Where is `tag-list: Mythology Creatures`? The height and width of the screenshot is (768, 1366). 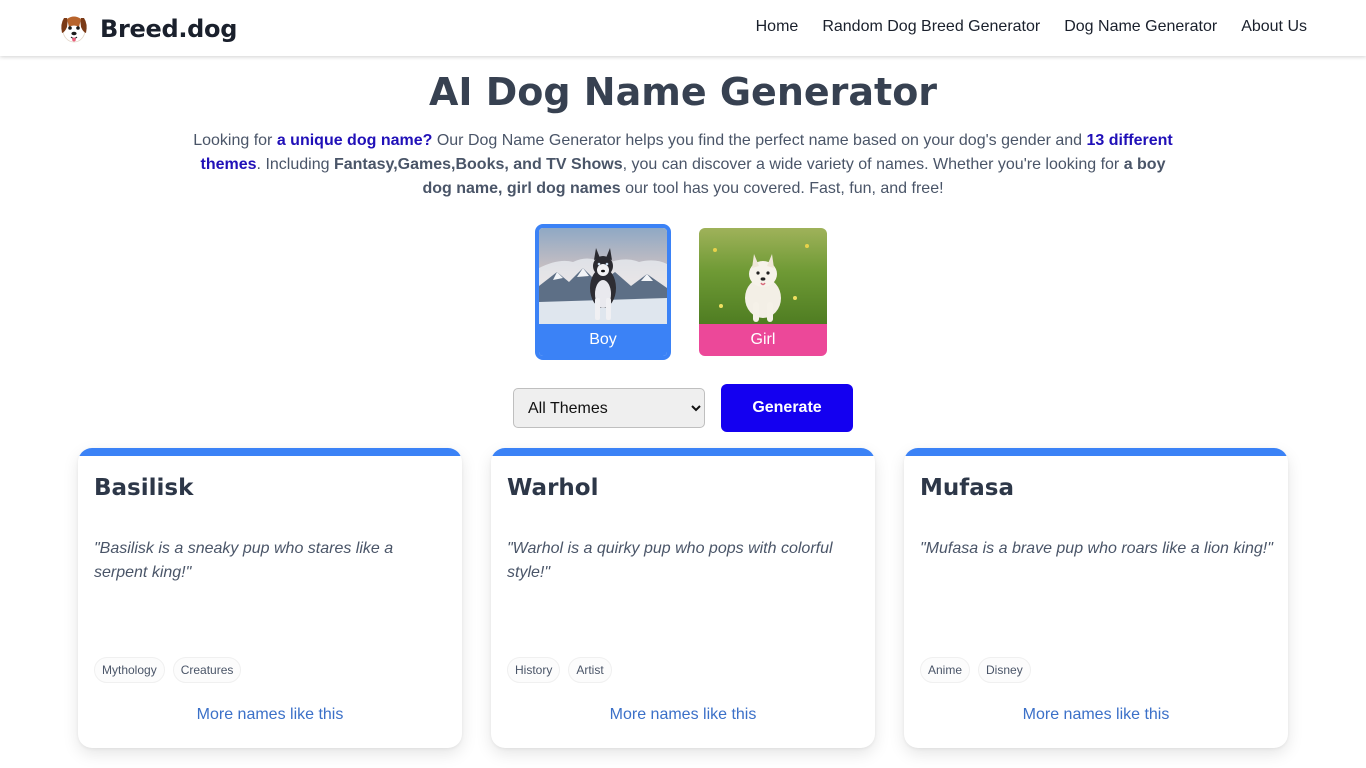
tag-list: Mythology Creatures is located at coordinates (168, 670).